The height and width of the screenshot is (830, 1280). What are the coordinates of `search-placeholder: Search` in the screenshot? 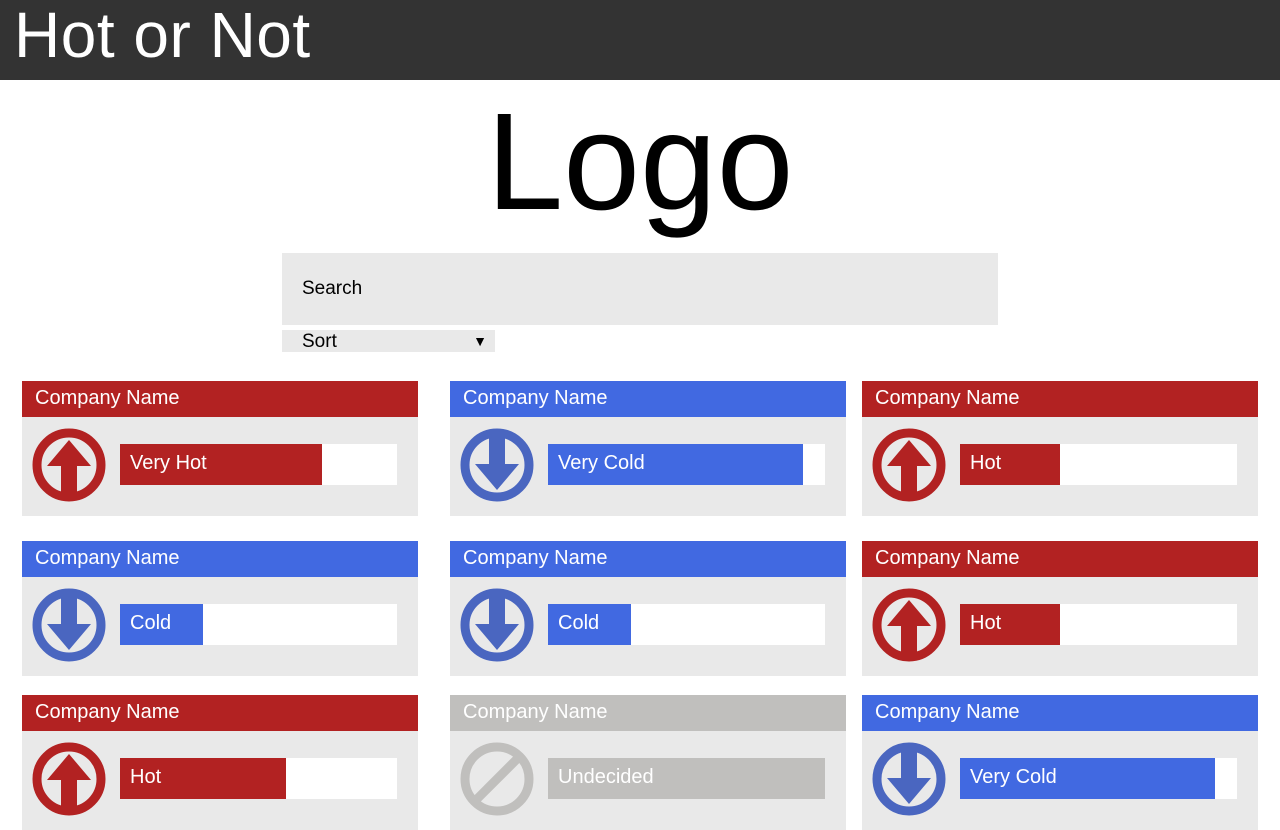 It's located at (332, 288).